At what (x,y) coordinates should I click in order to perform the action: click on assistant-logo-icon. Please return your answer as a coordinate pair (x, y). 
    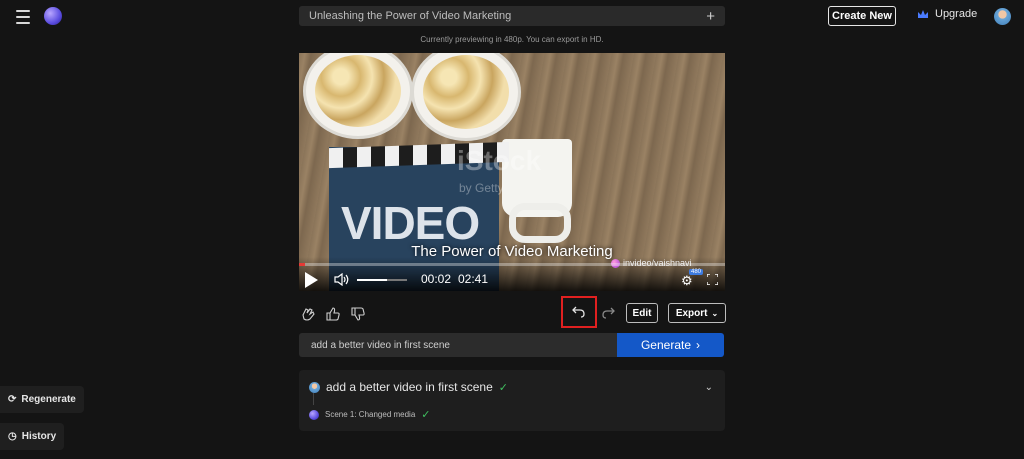
    Looking at the image, I should click on (314, 414).